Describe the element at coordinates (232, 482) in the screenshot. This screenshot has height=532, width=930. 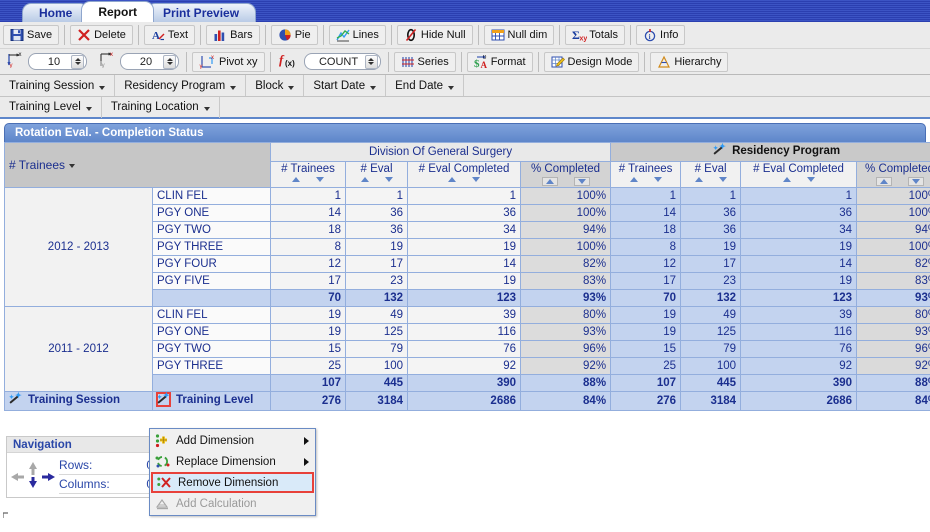
I see `context-menu-item-remove-dimension: Remove Dimension` at that location.